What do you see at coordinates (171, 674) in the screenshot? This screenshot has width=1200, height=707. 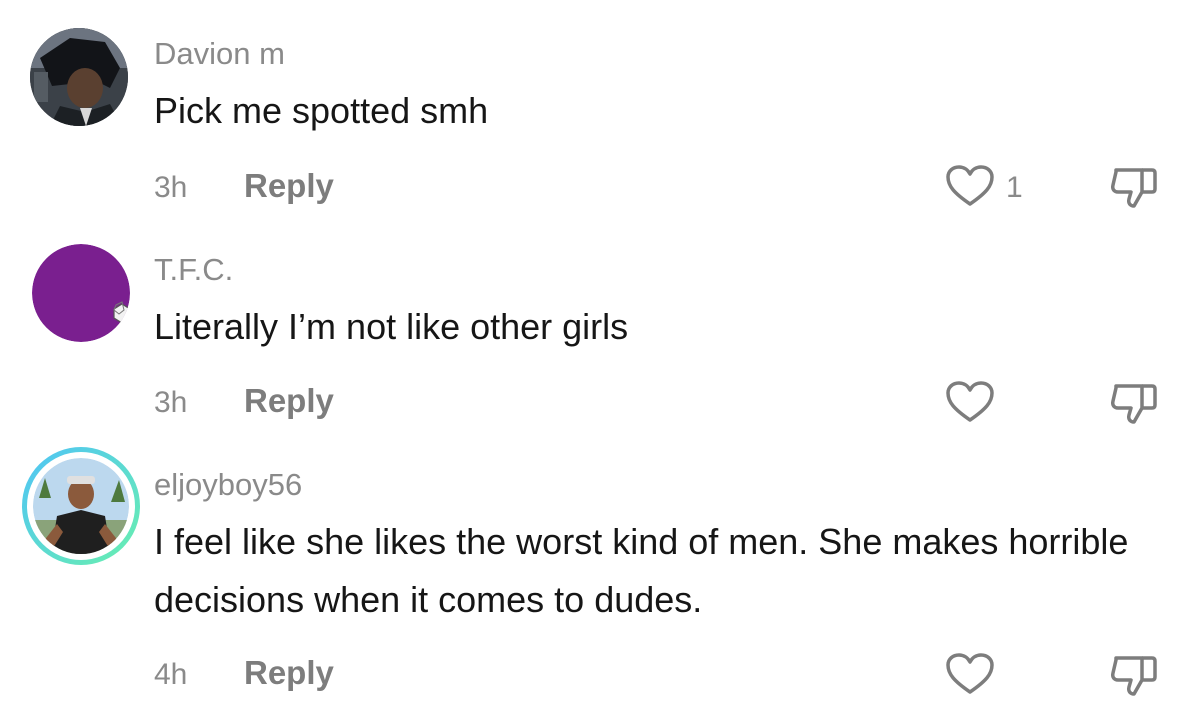 I see `comment-timestamp: 4h` at bounding box center [171, 674].